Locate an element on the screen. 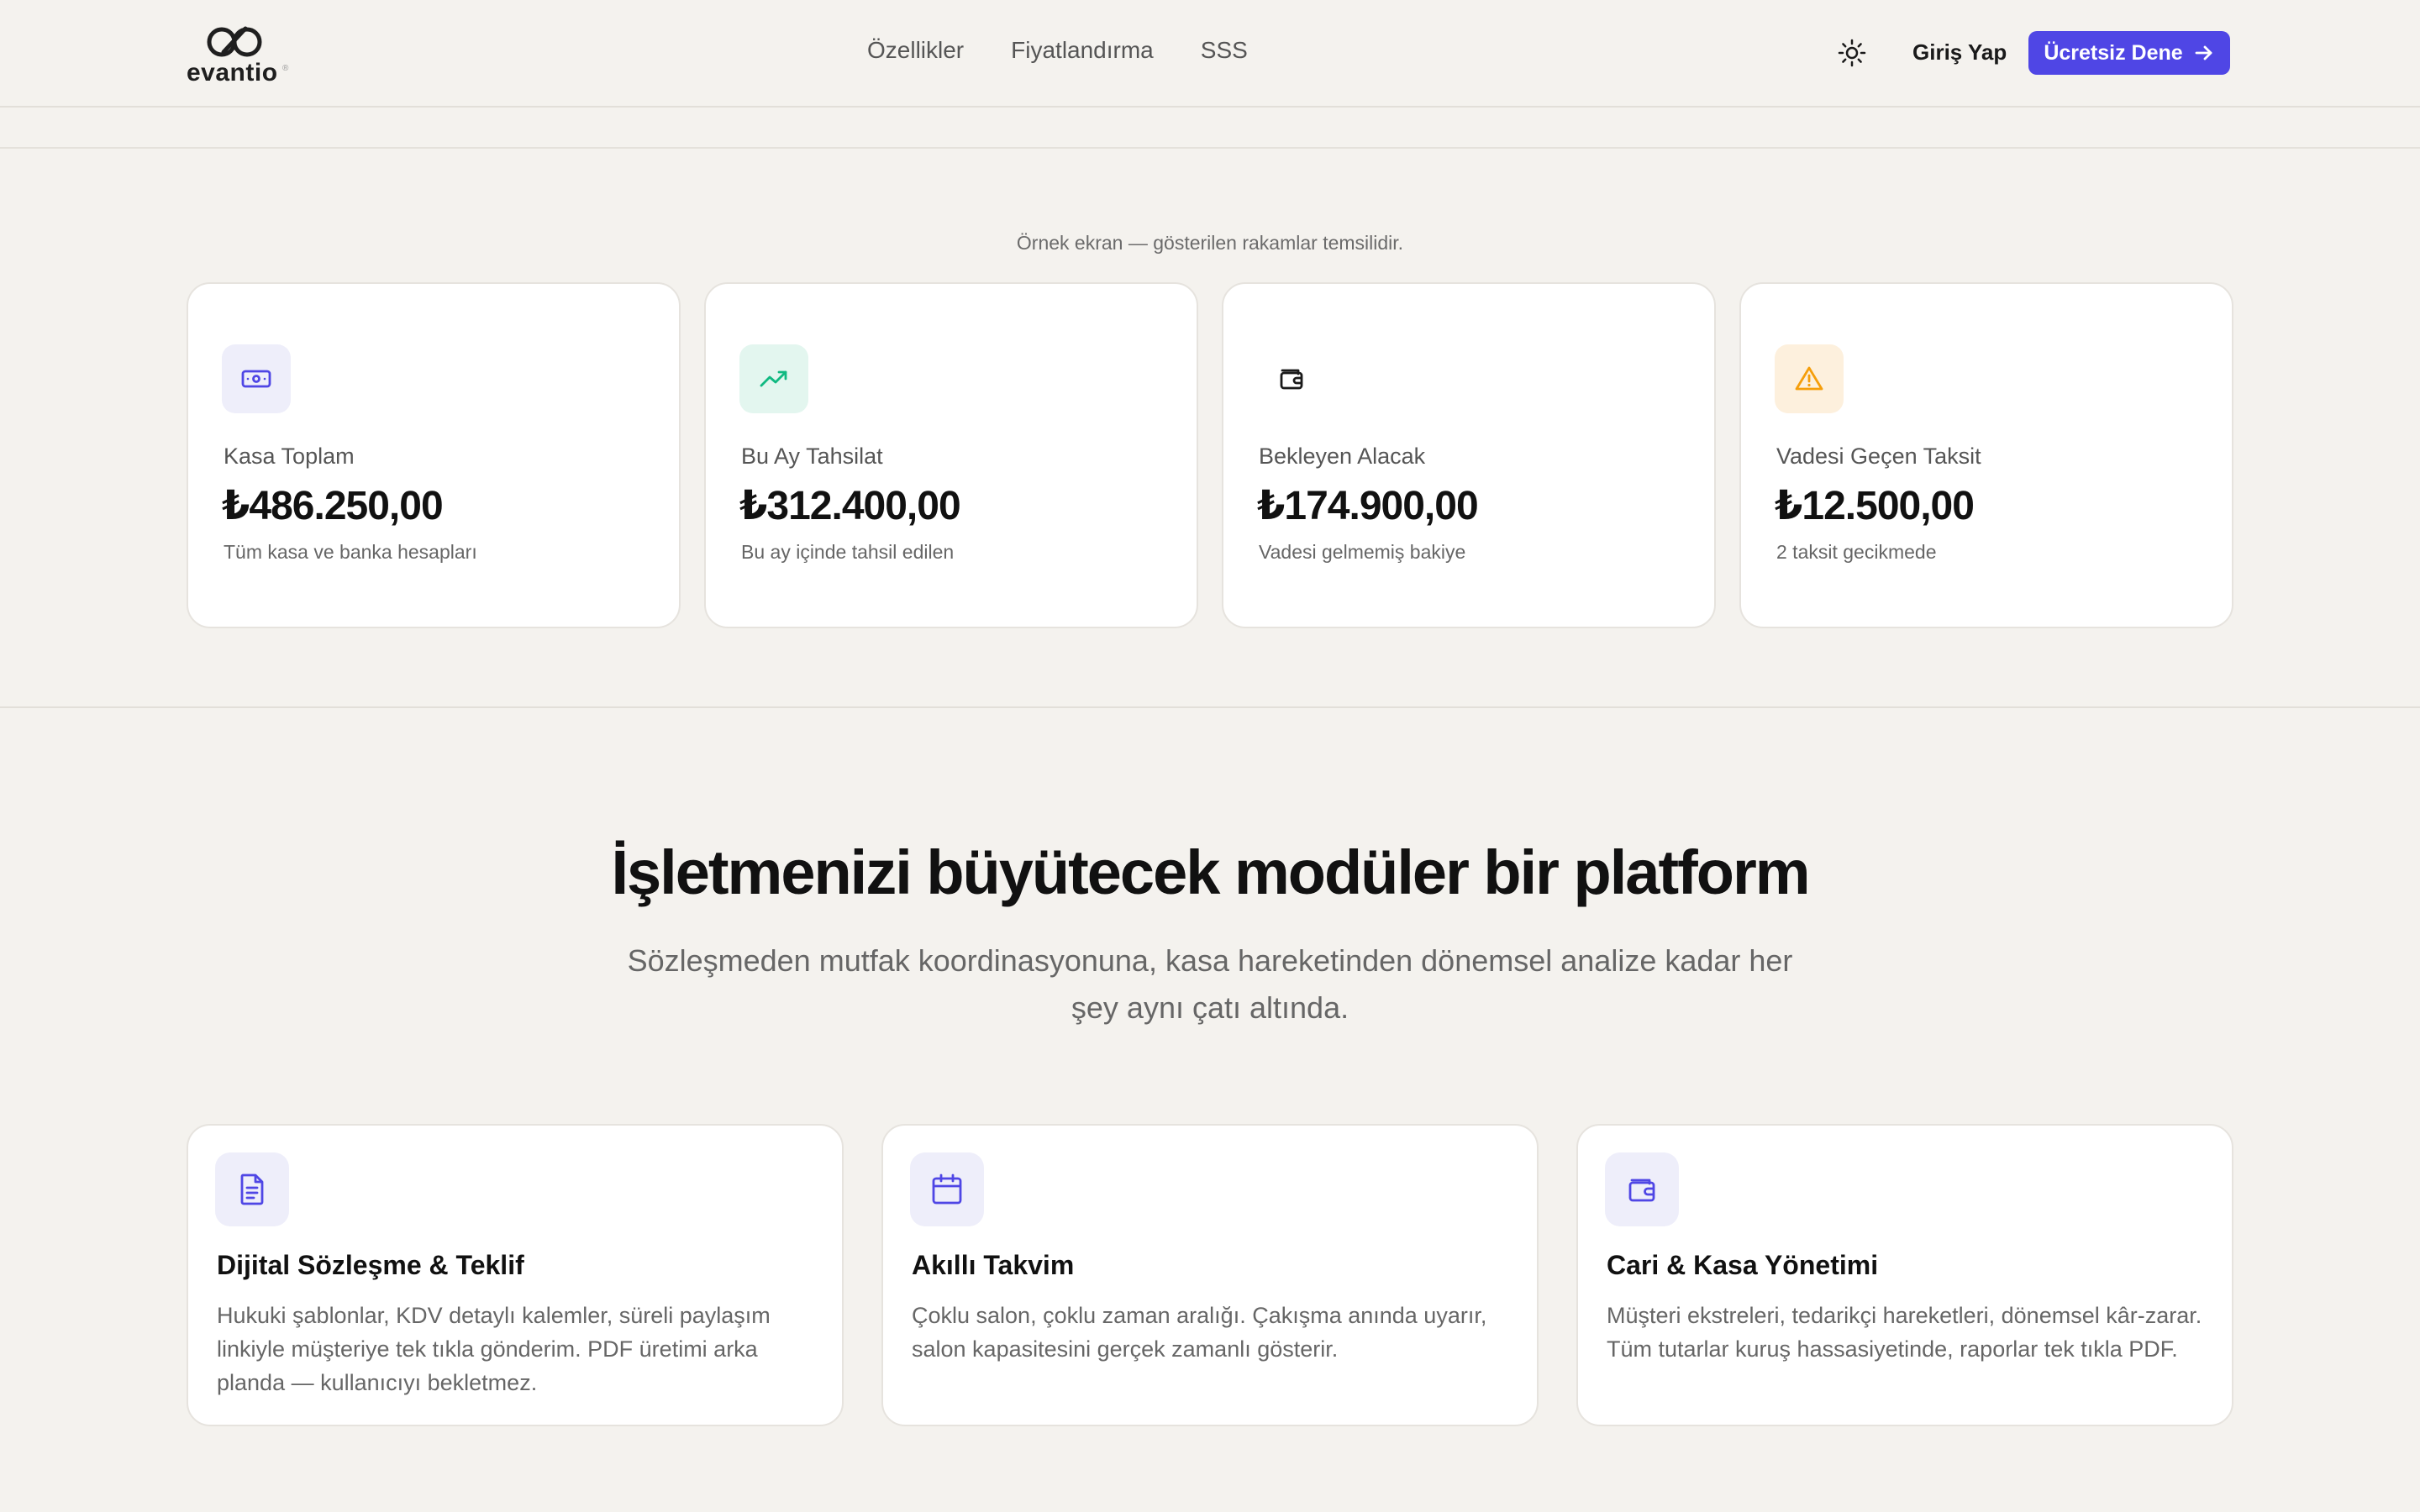 Image resolution: width=2420 pixels, height=1512 pixels. stat-value: ₺312.400,00 is located at coordinates (850, 506).